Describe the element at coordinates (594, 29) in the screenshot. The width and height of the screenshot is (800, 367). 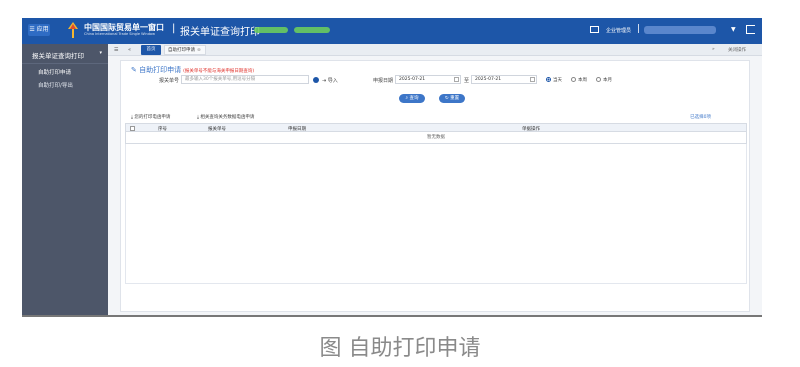
I see `mail-icon` at that location.